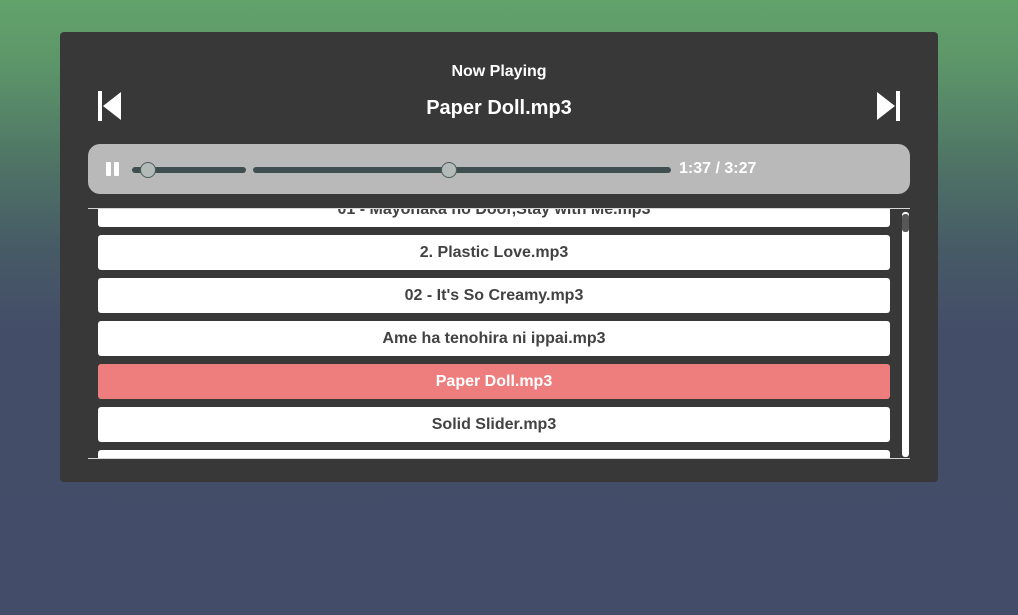 The height and width of the screenshot is (615, 1018). I want to click on track-title: Paper Doll.mp3, so click(499, 108).